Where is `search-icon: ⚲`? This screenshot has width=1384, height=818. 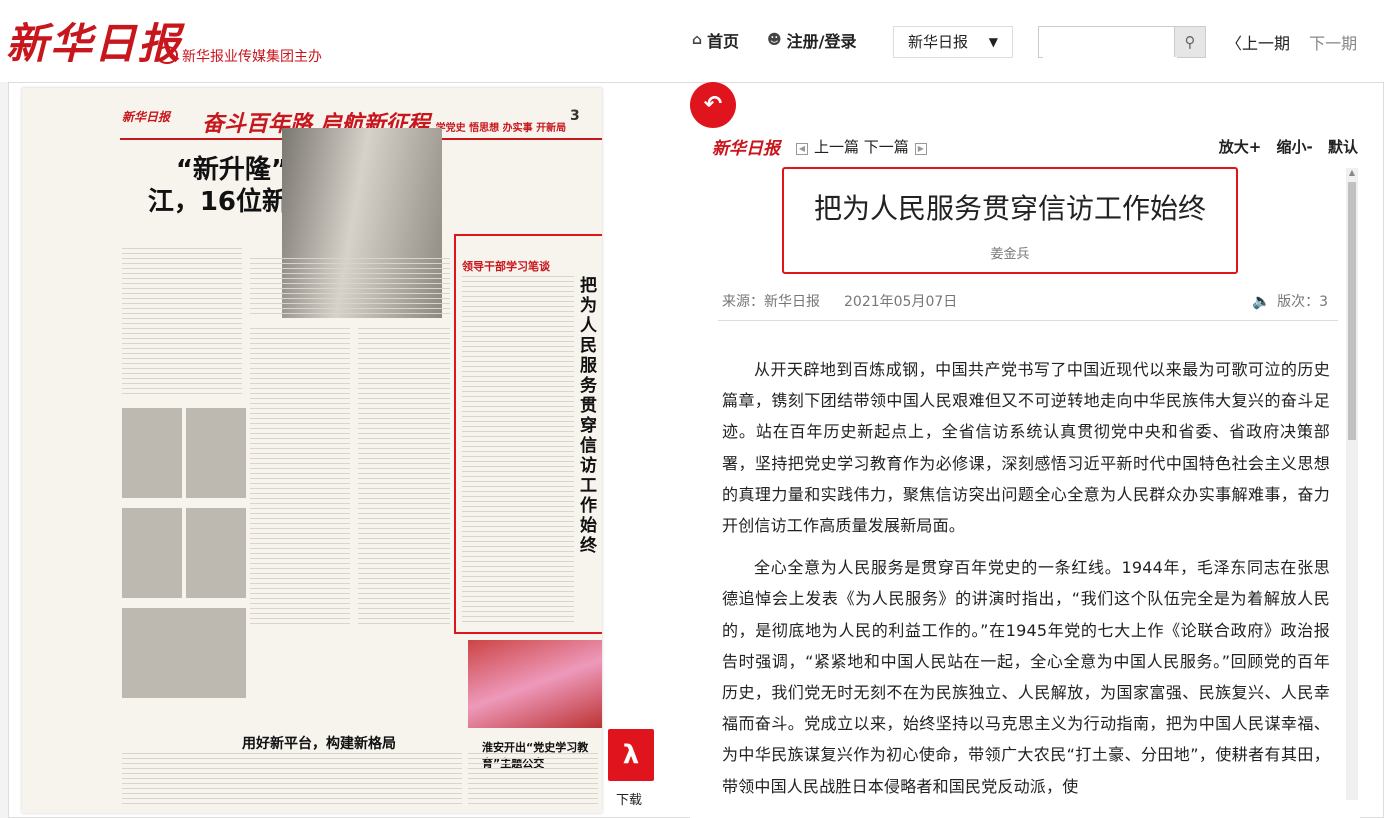
search-icon: ⚲ is located at coordinates (1189, 42).